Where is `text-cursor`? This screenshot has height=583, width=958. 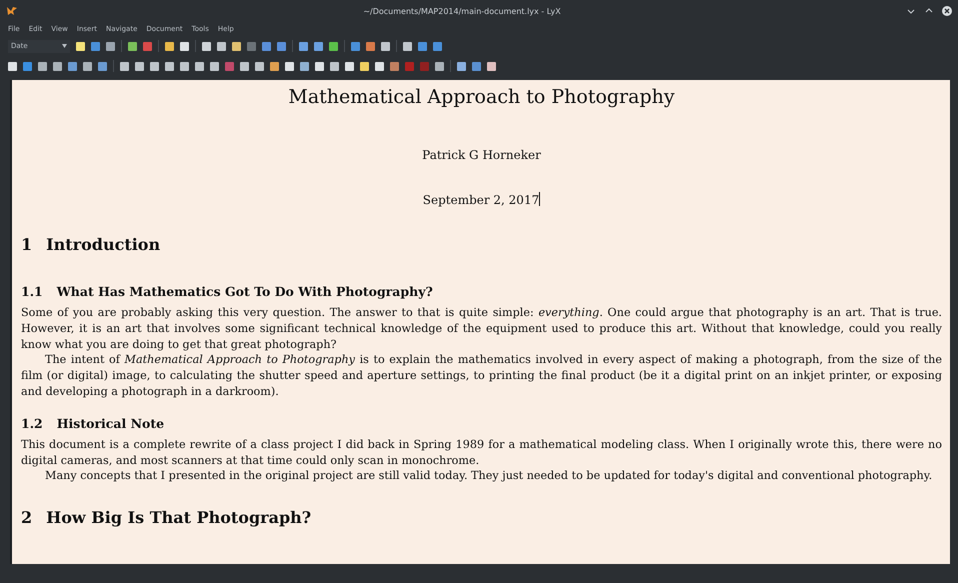 text-cursor is located at coordinates (539, 199).